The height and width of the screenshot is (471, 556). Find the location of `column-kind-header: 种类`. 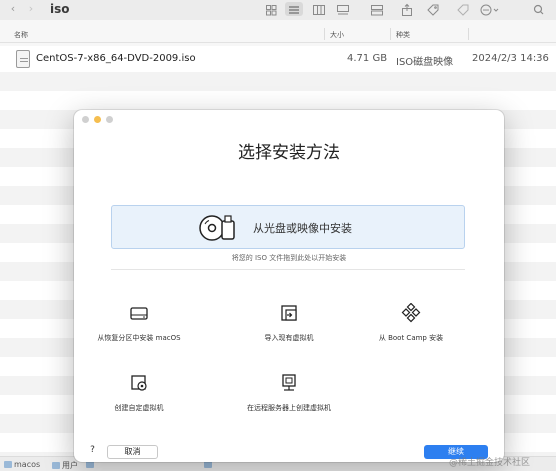

column-kind-header: 种类 is located at coordinates (403, 35).